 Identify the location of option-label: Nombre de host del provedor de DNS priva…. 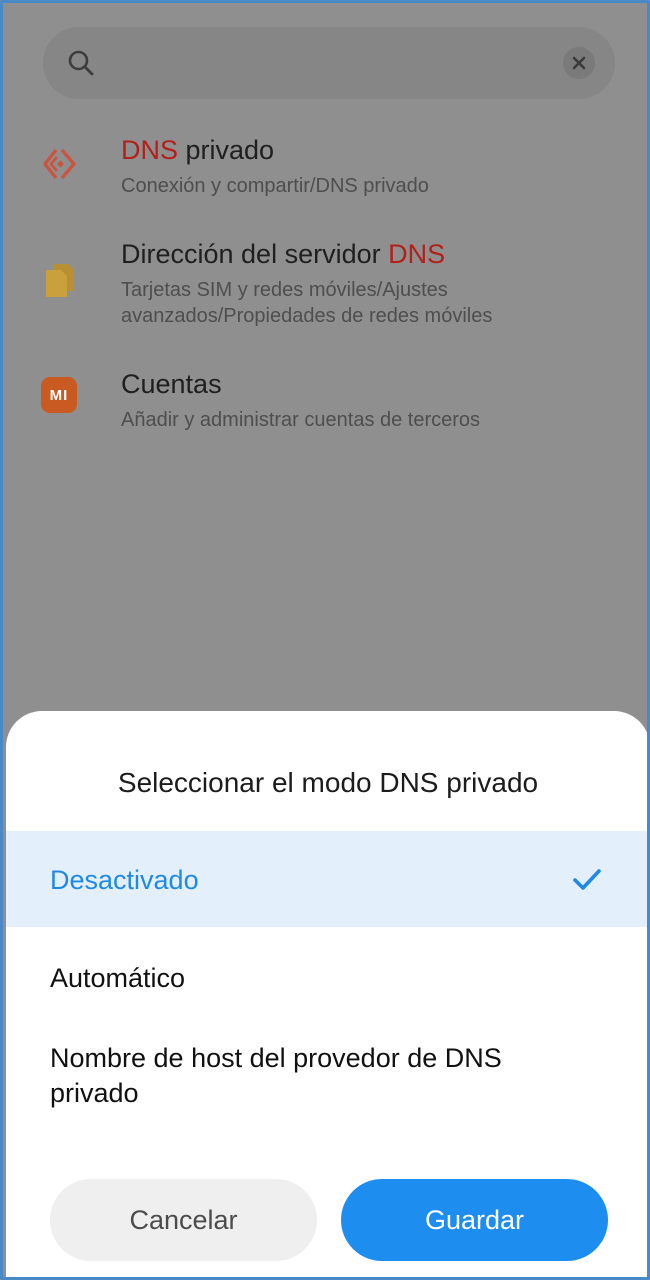
(276, 1075).